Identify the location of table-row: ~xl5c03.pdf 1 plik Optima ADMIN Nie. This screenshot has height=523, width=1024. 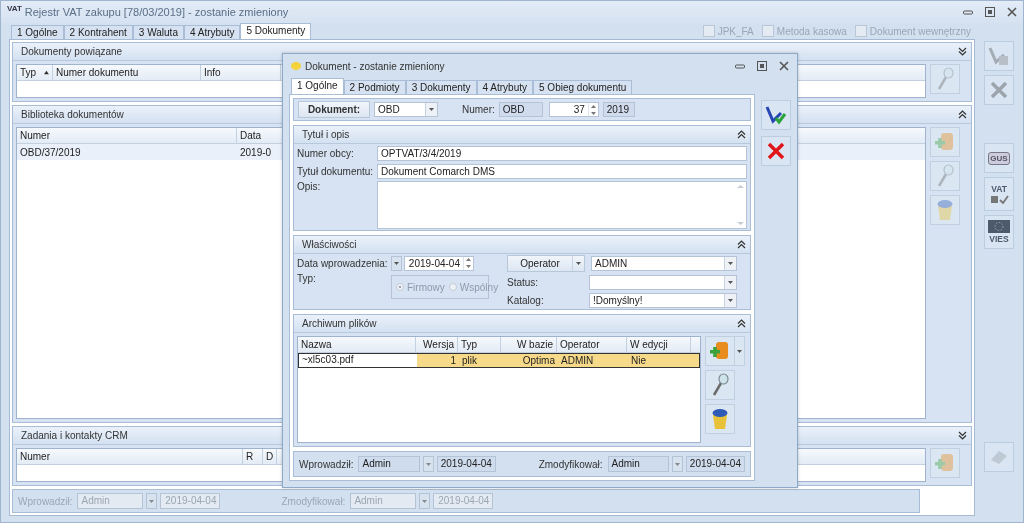
(499, 360).